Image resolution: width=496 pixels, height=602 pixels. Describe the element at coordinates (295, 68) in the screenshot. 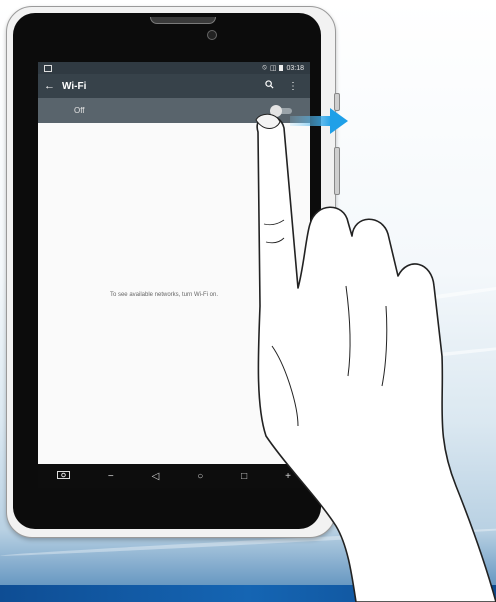

I see `status-time: 03:18` at that location.